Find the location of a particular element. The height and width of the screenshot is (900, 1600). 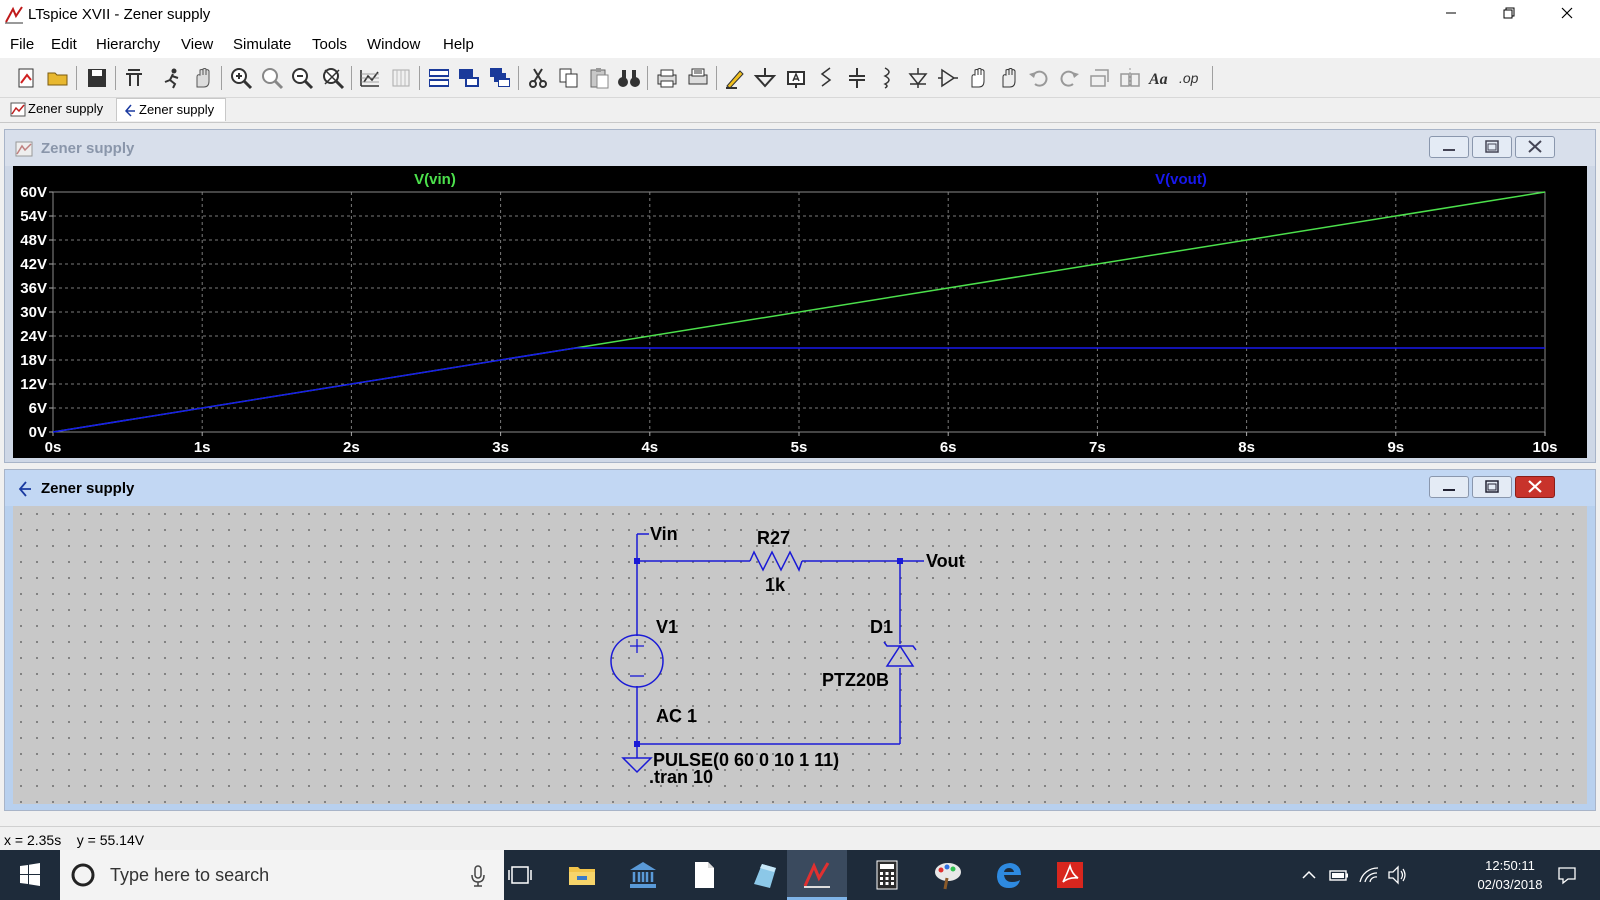

zener-diode-d1 is located at coordinates (900, 654).